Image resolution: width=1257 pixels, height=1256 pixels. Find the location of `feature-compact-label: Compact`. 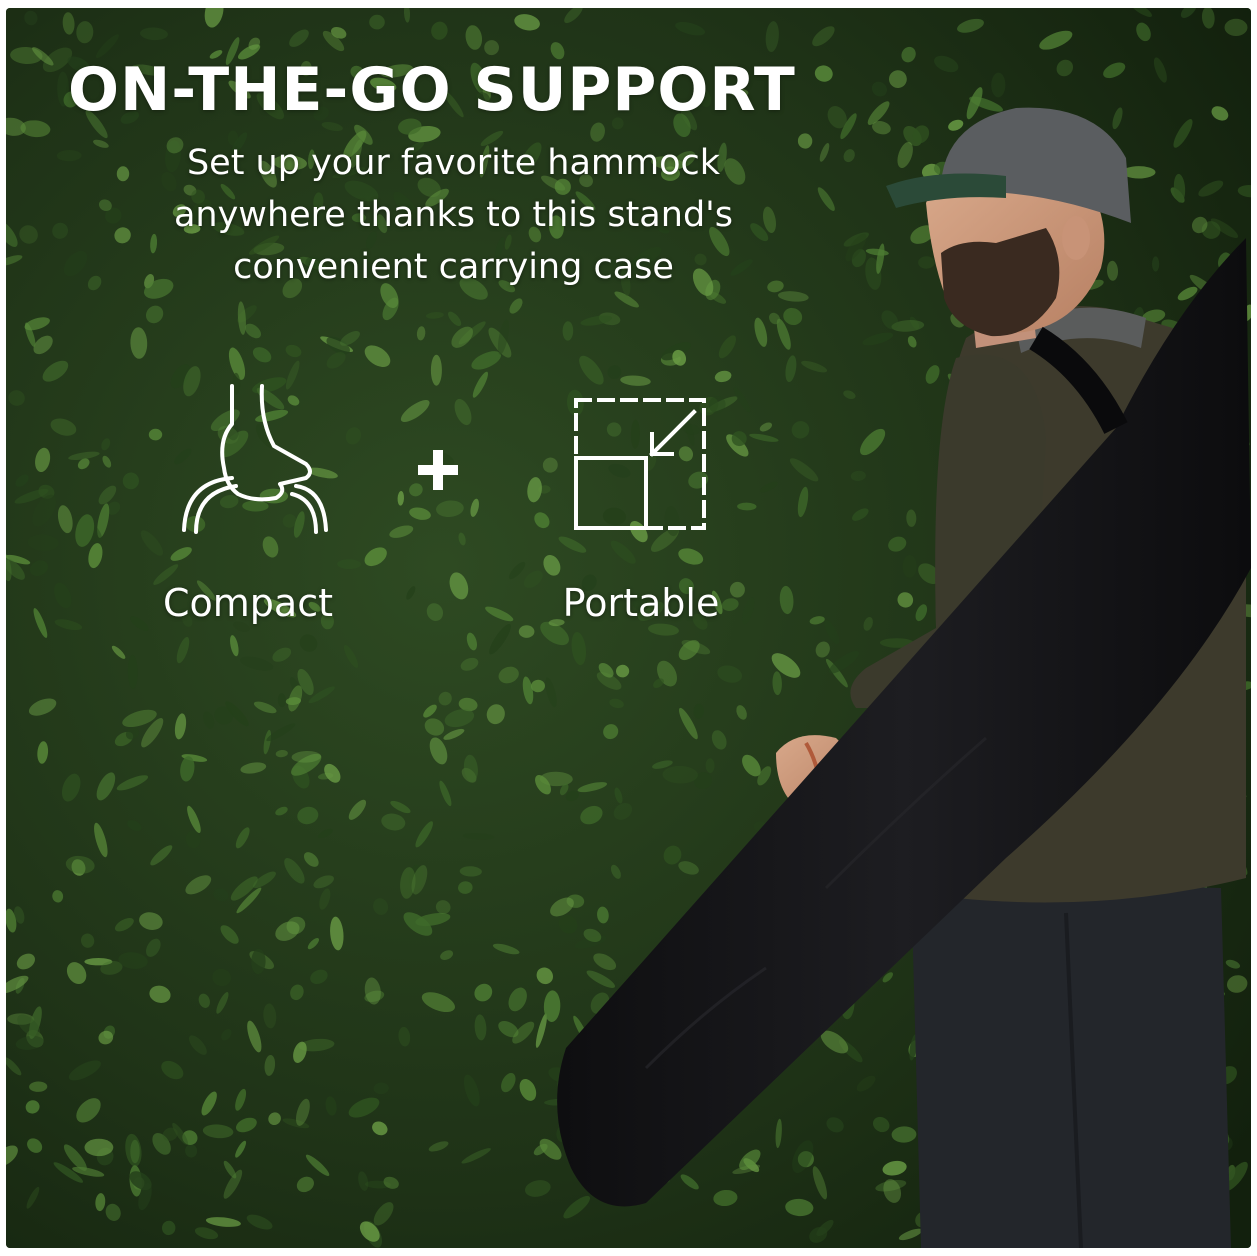

feature-compact-label: Compact is located at coordinates (248, 603).